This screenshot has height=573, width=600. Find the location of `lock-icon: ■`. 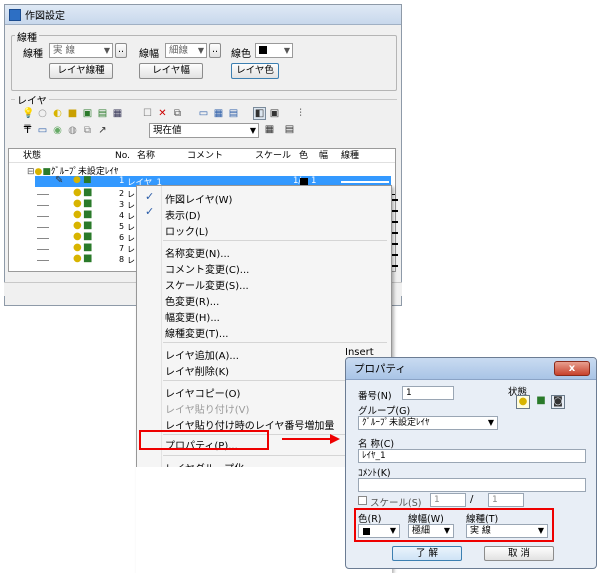

lock-icon: ■ is located at coordinates (72, 113).